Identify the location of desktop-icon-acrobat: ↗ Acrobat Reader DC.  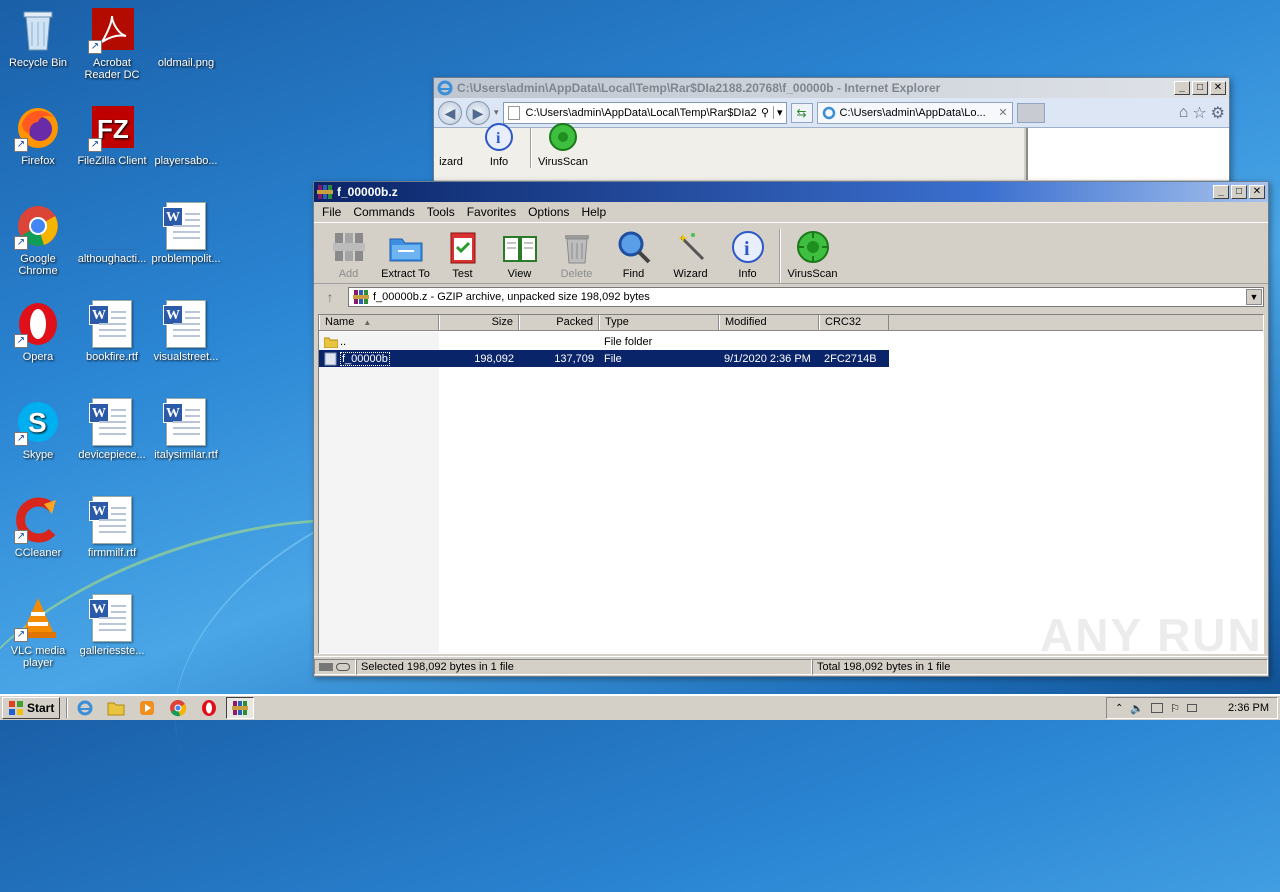
(112, 43).